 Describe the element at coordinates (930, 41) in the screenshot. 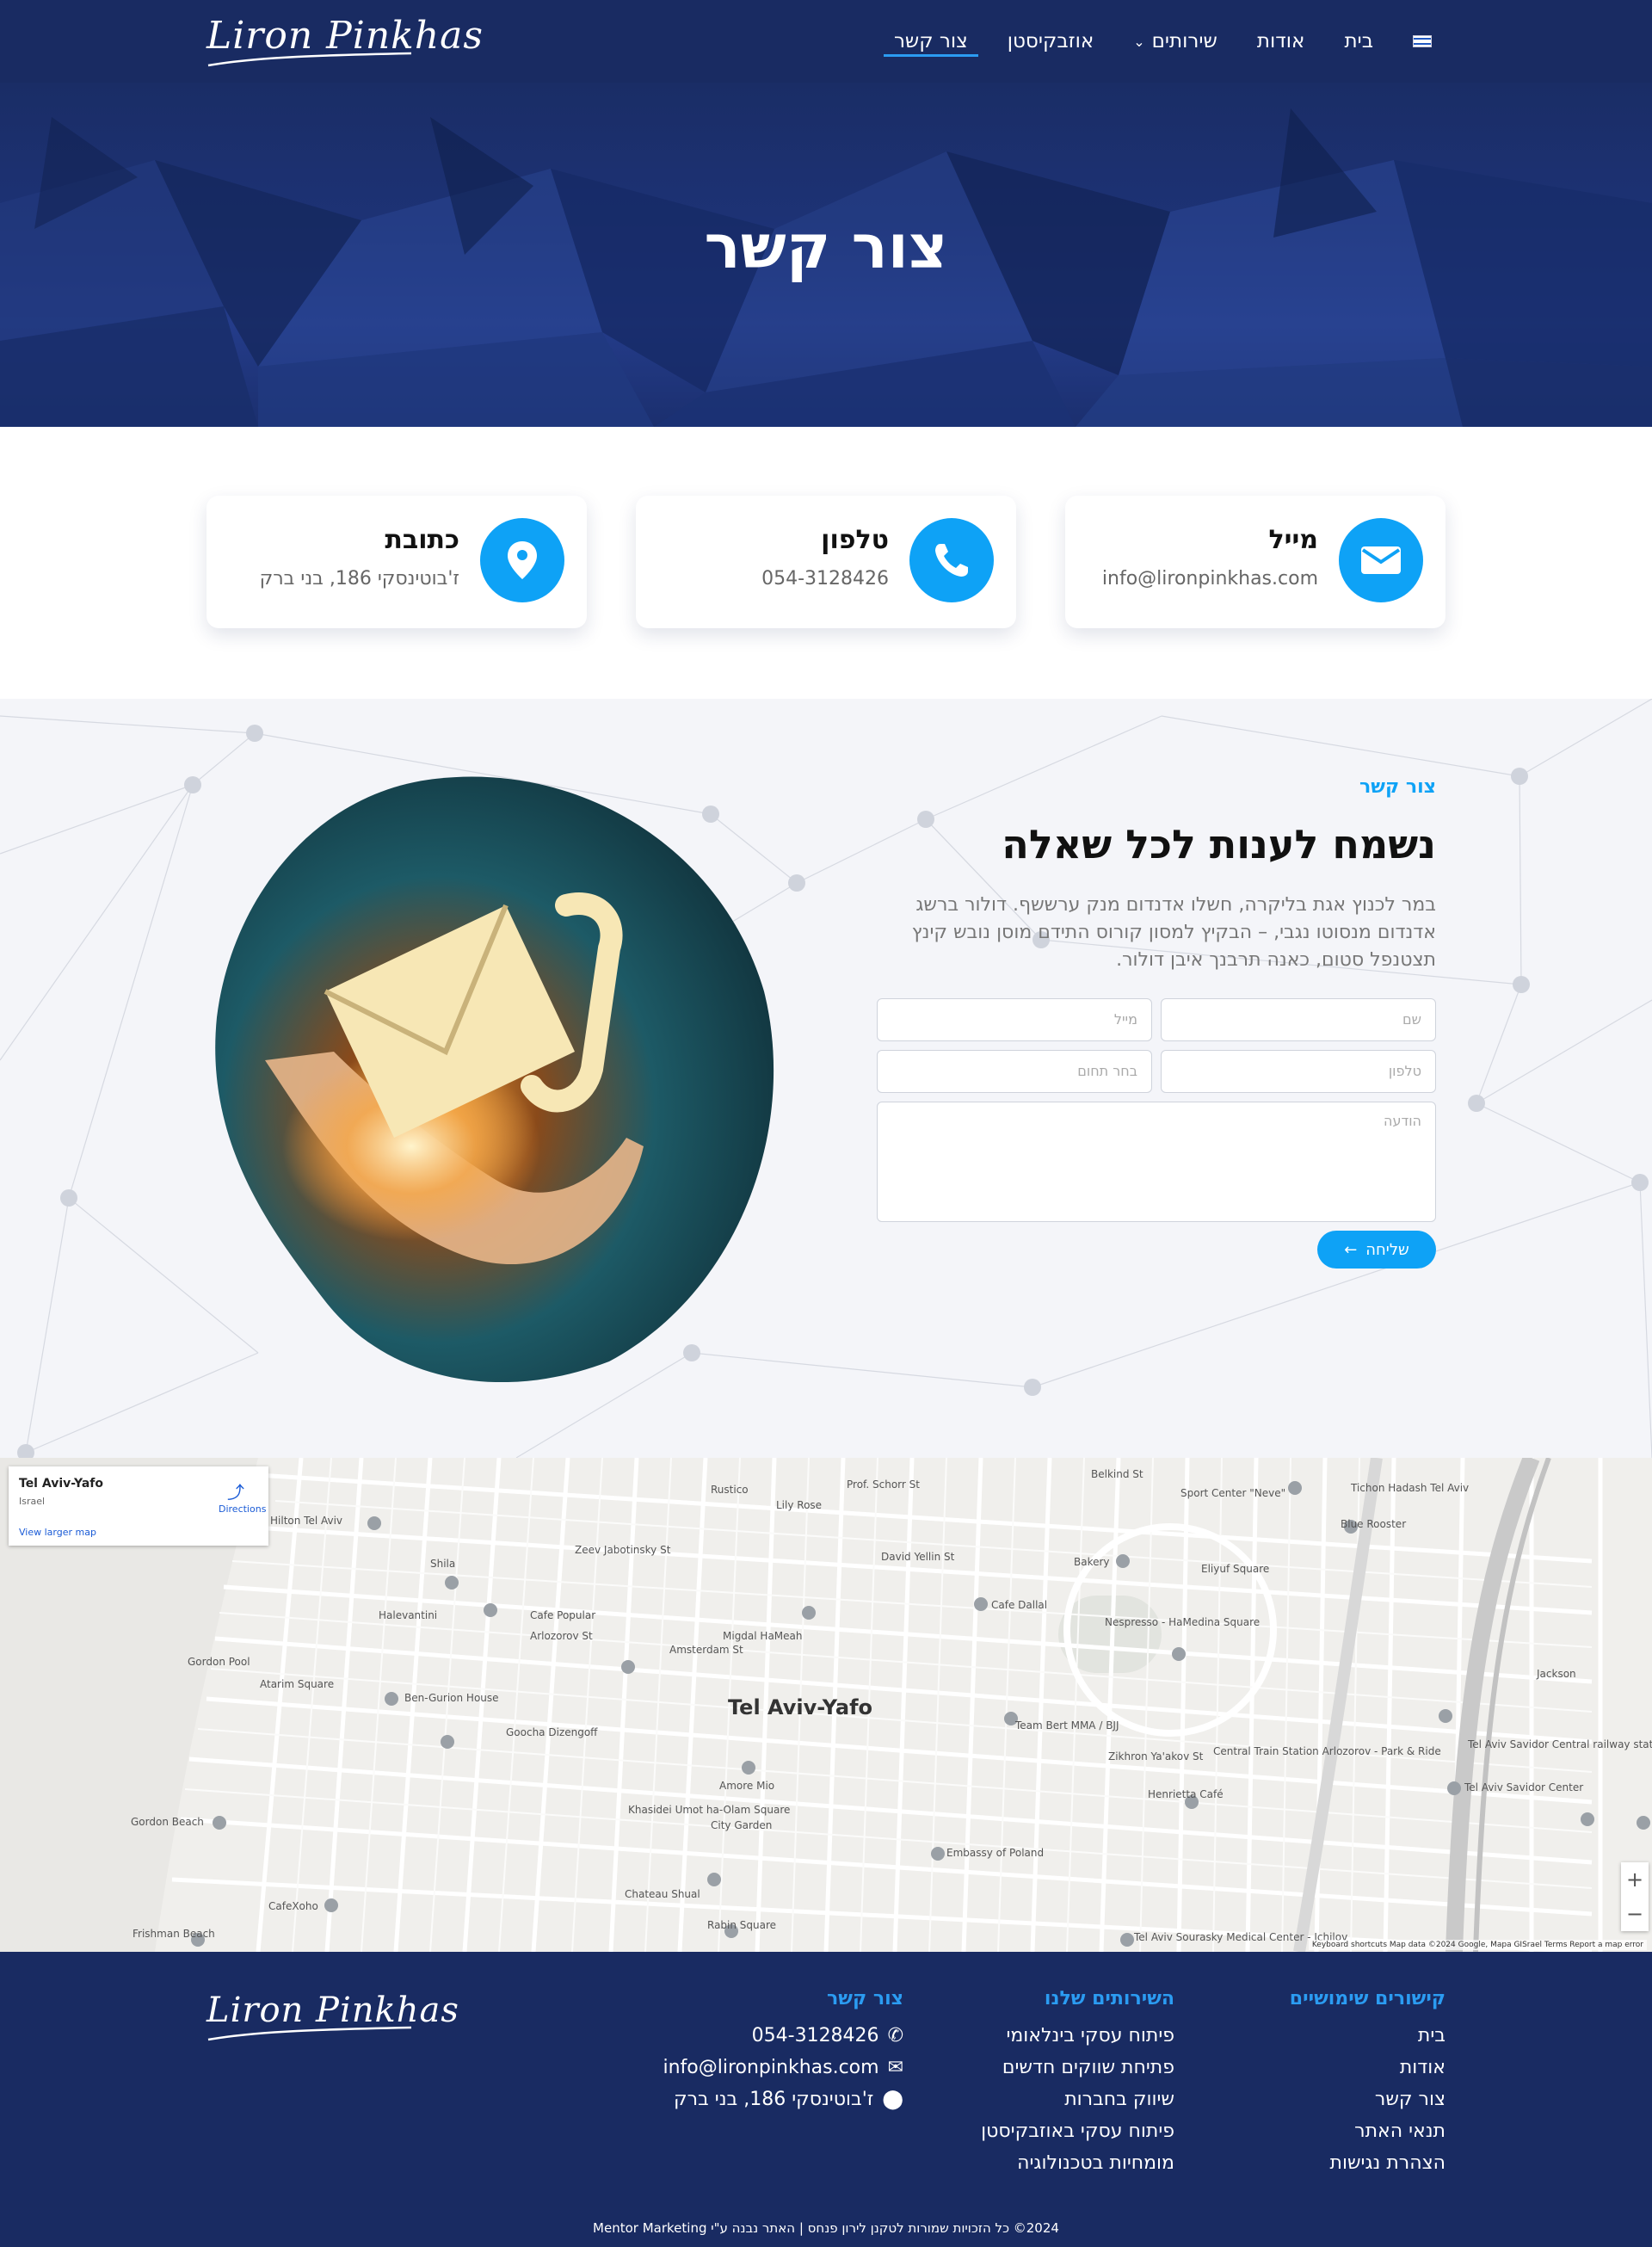

I see `nav-contact: צור קשר` at that location.